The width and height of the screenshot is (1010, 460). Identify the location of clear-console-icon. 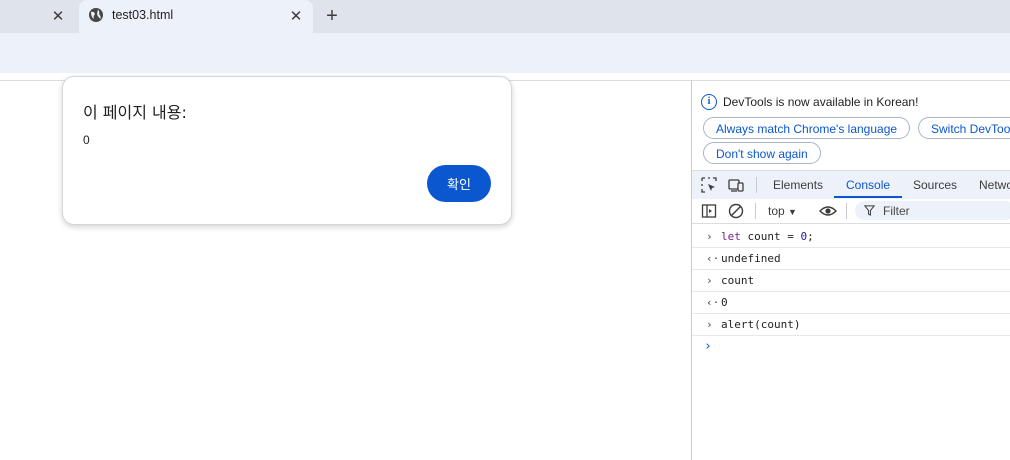
(736, 211).